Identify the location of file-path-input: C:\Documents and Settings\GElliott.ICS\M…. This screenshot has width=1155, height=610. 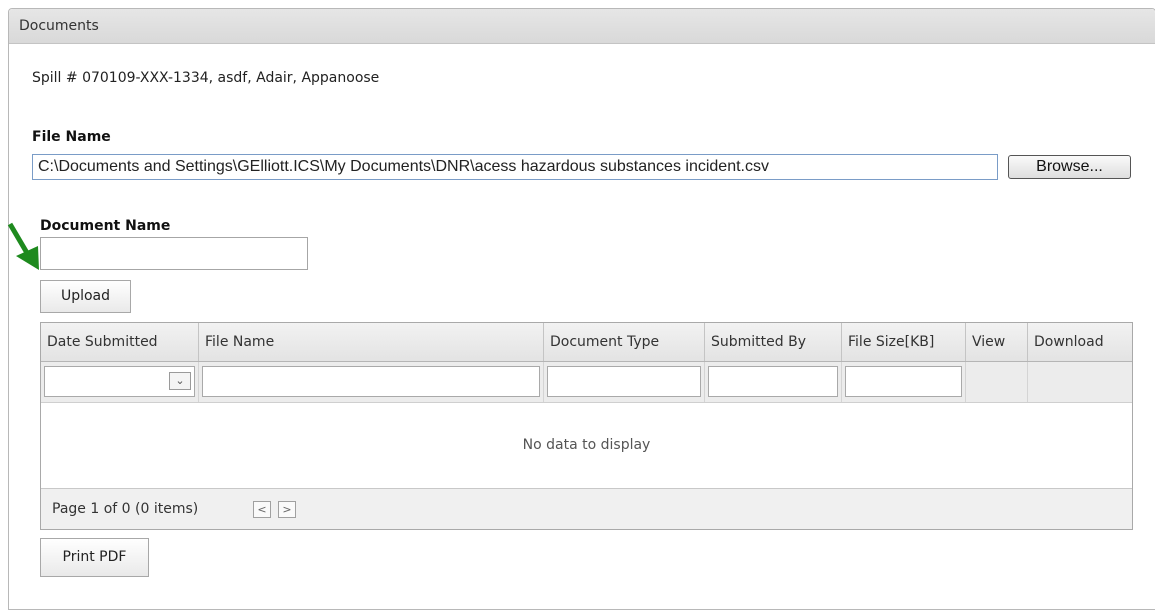
(515, 167).